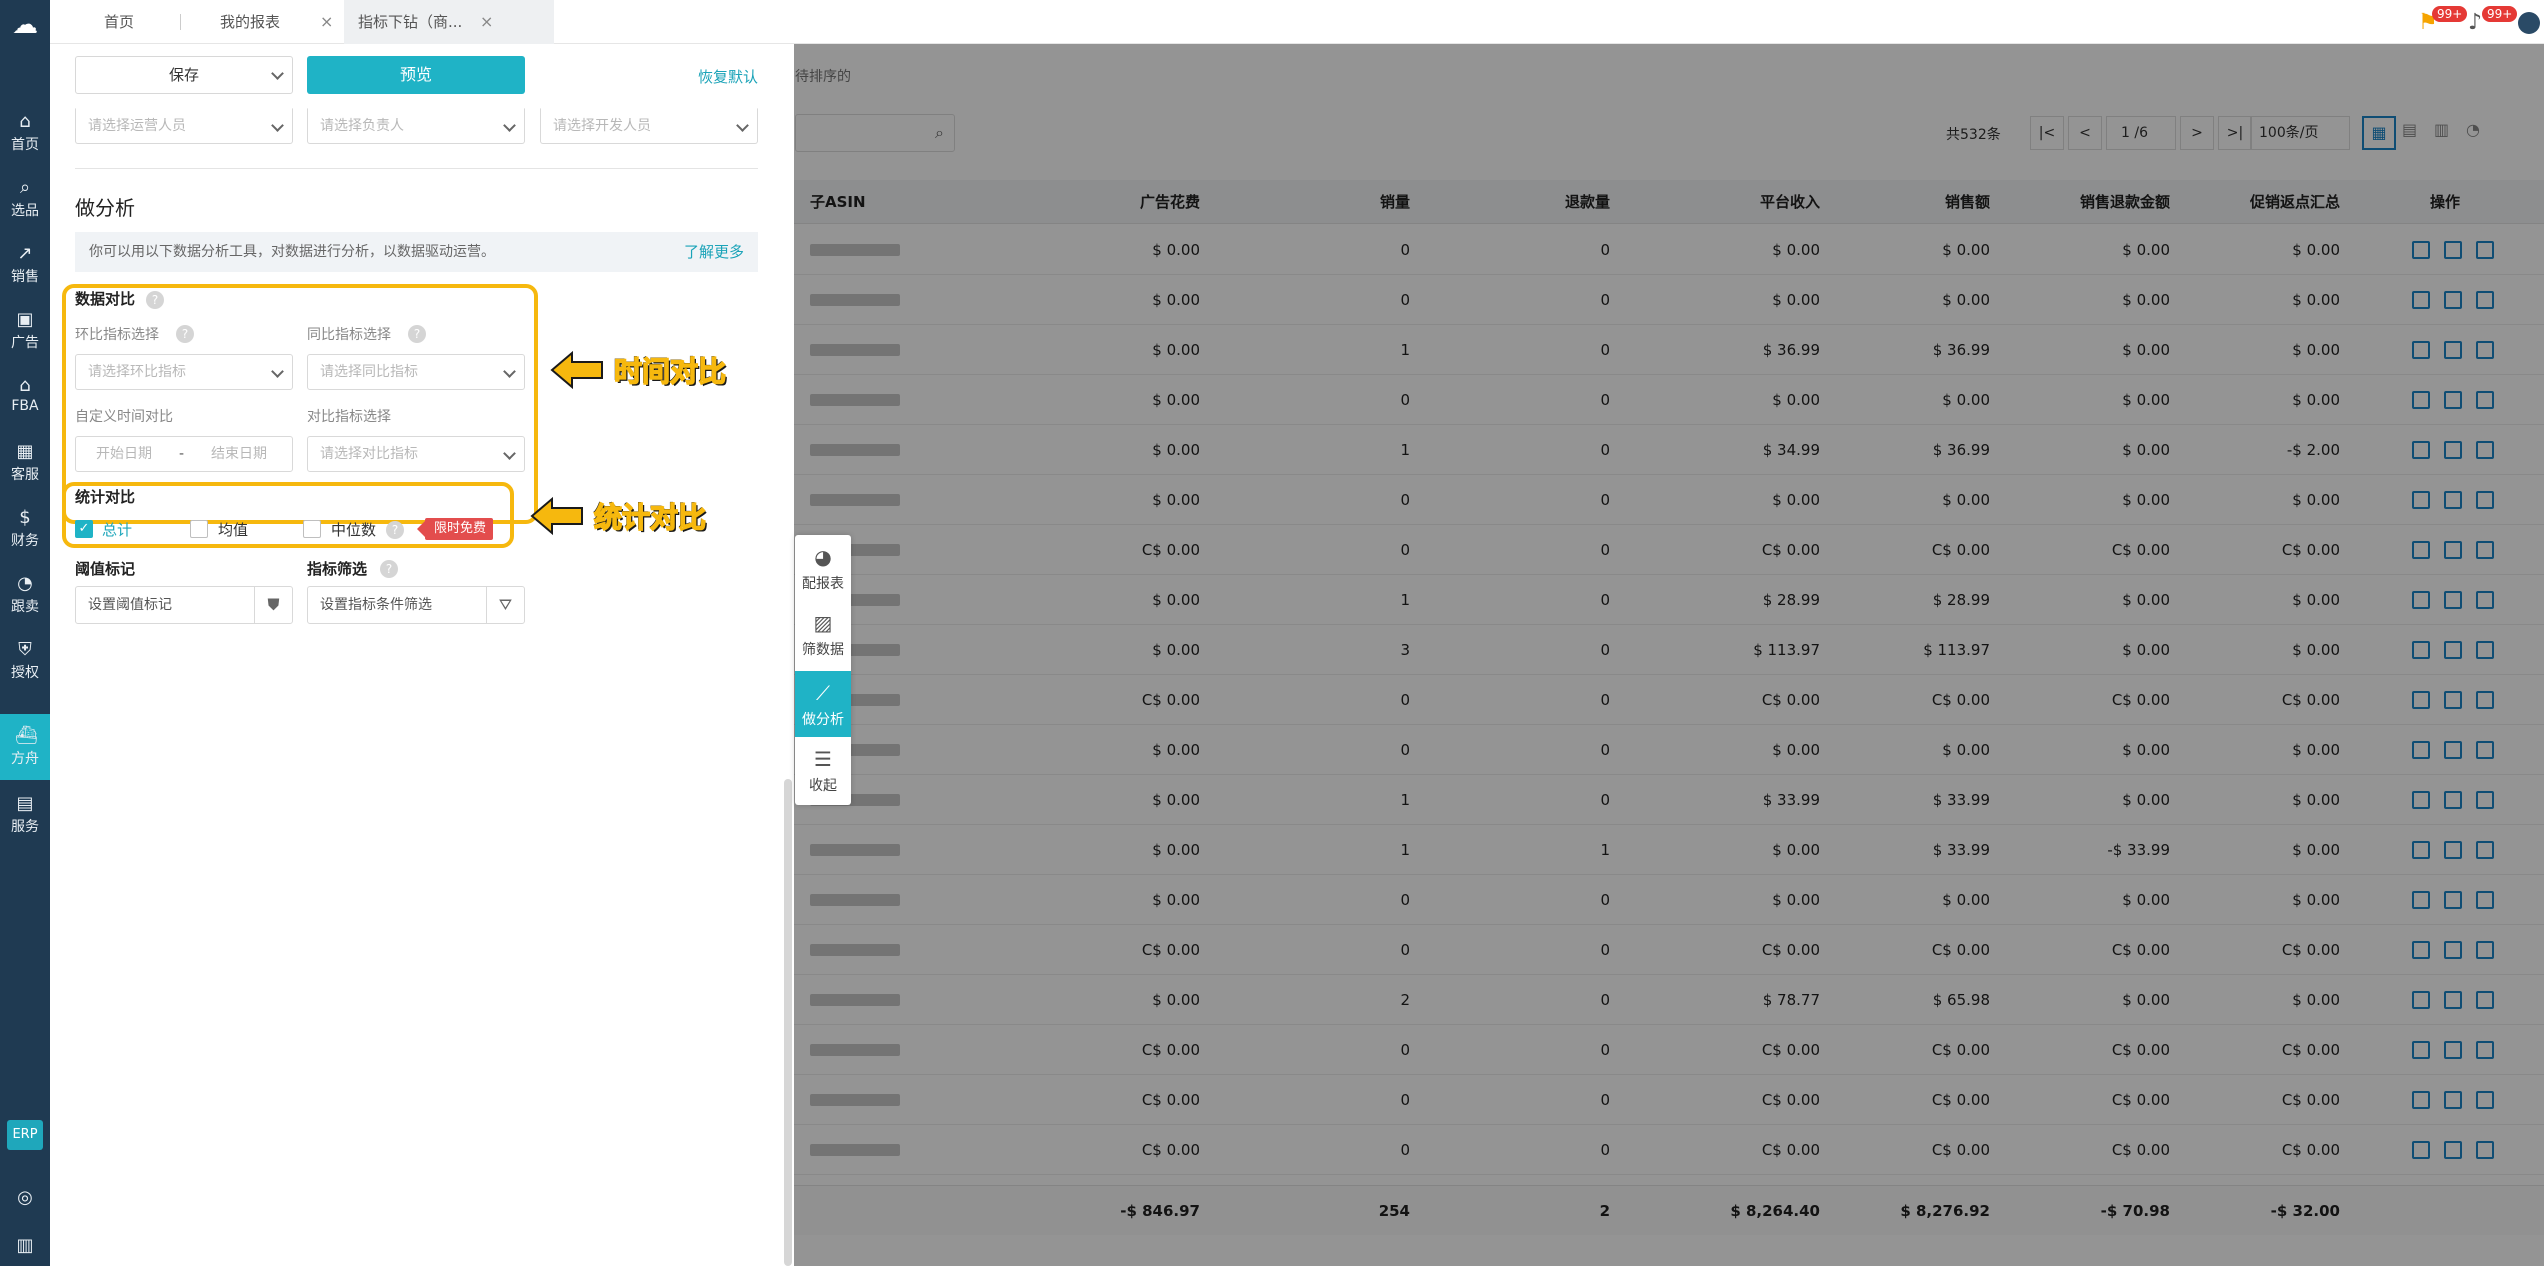  What do you see at coordinates (25, 385) in the screenshot?
I see `warehouse-icon: ⌂` at bounding box center [25, 385].